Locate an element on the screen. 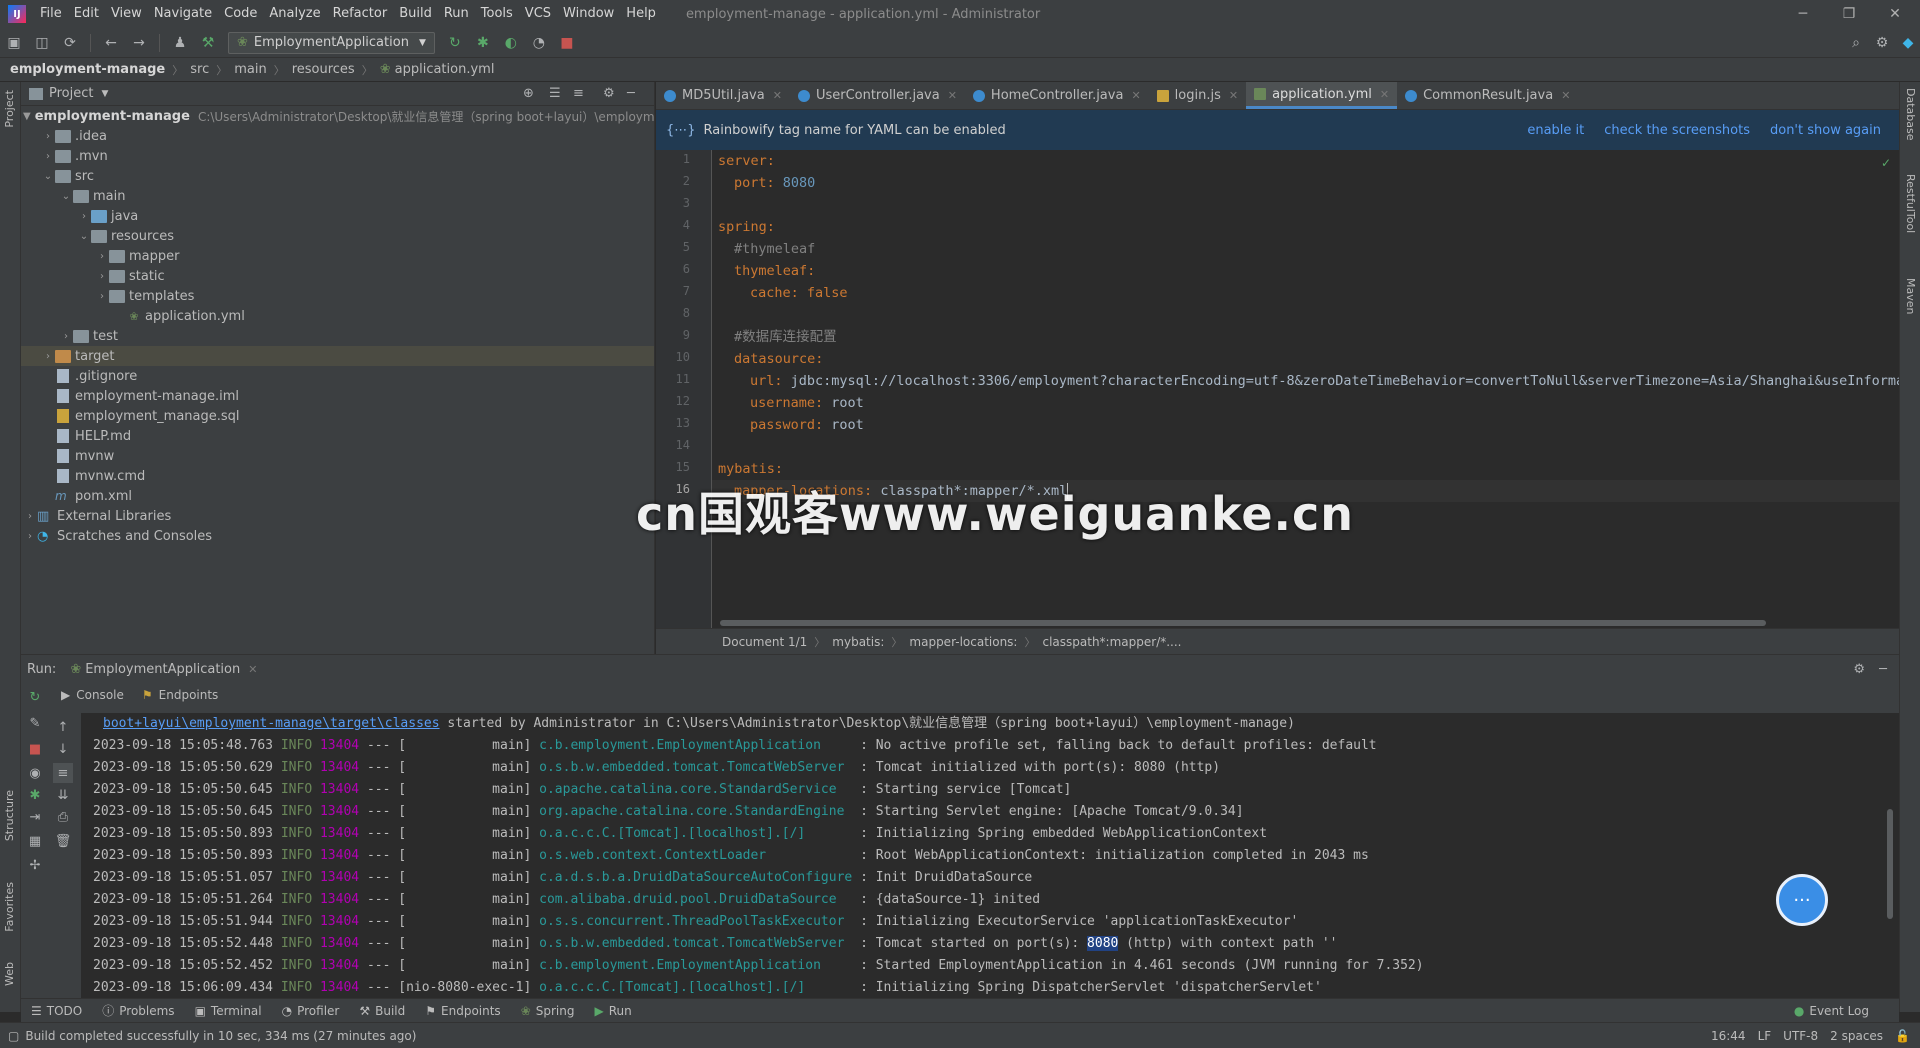 This screenshot has width=1920, height=1048. breadcrumb-main: main is located at coordinates (250, 69).